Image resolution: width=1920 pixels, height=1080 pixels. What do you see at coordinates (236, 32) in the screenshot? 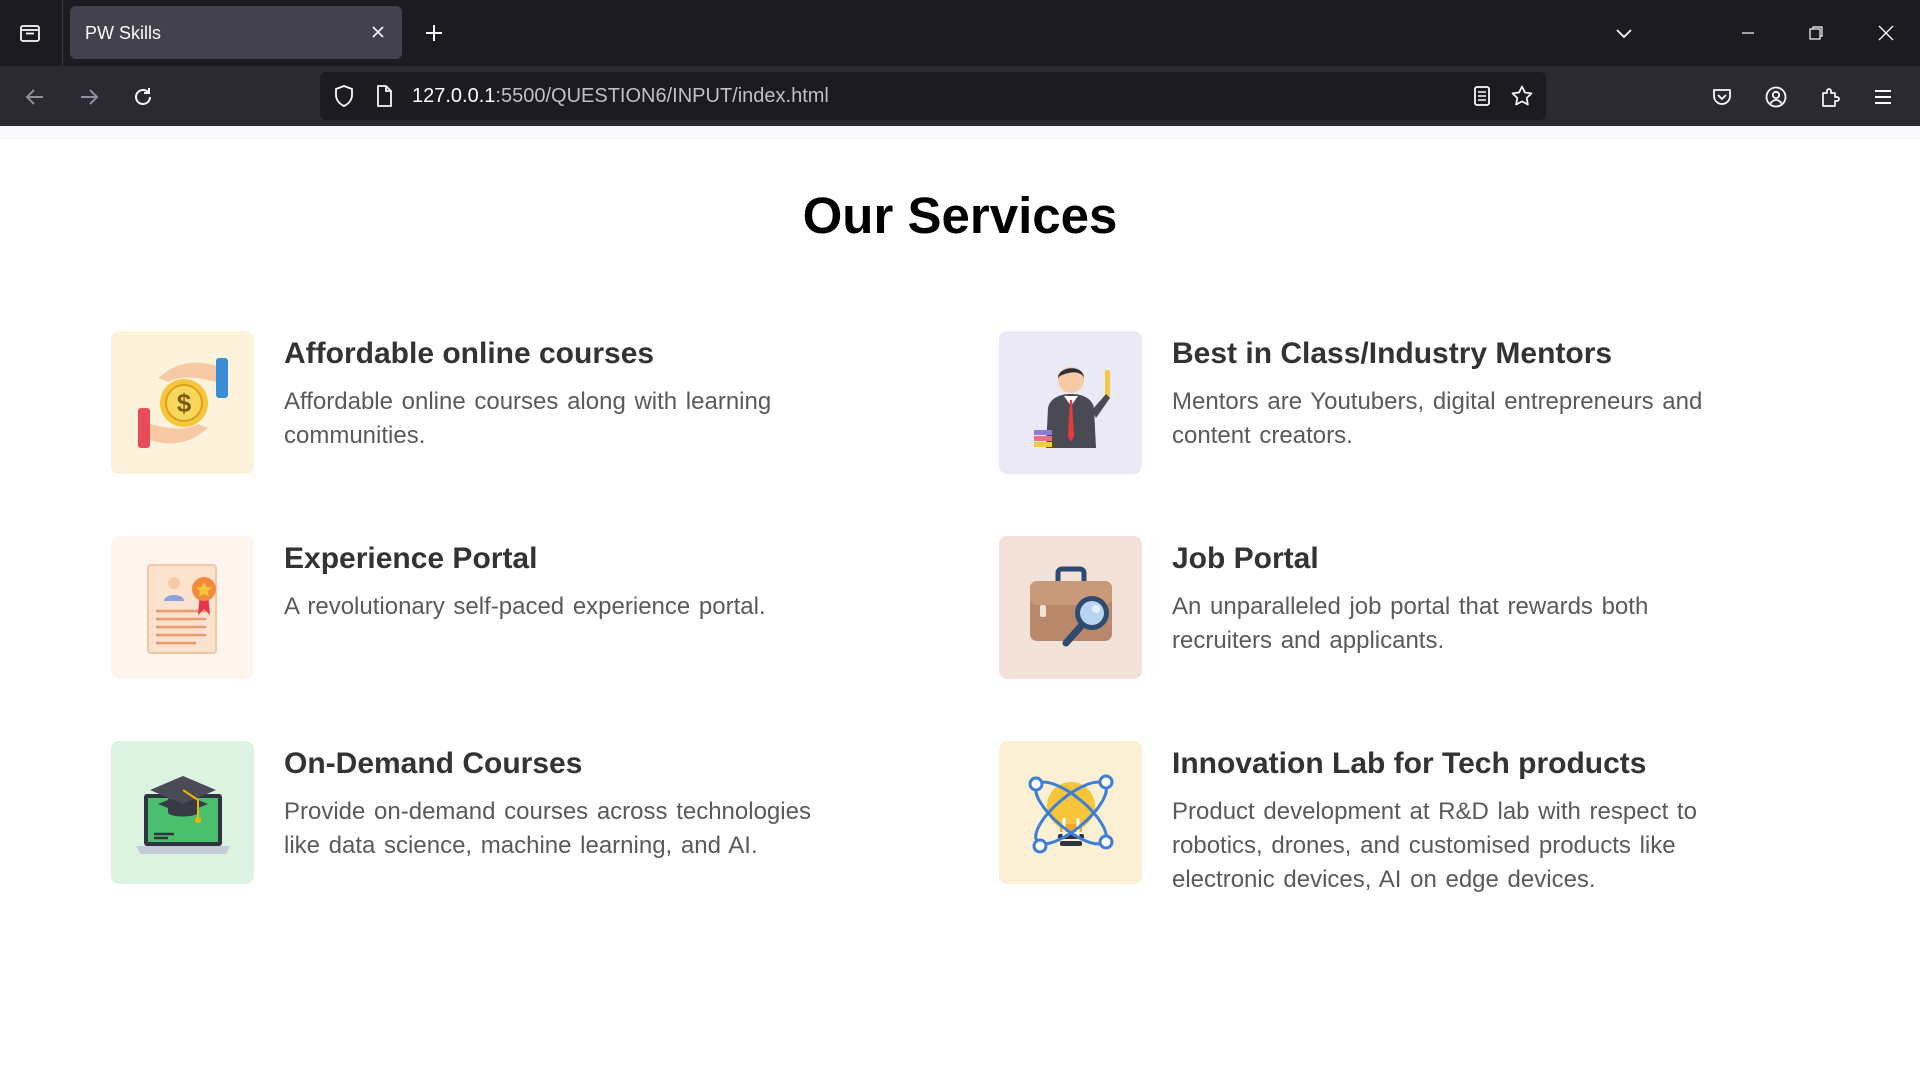
I see `active-tab: PW Skills` at bounding box center [236, 32].